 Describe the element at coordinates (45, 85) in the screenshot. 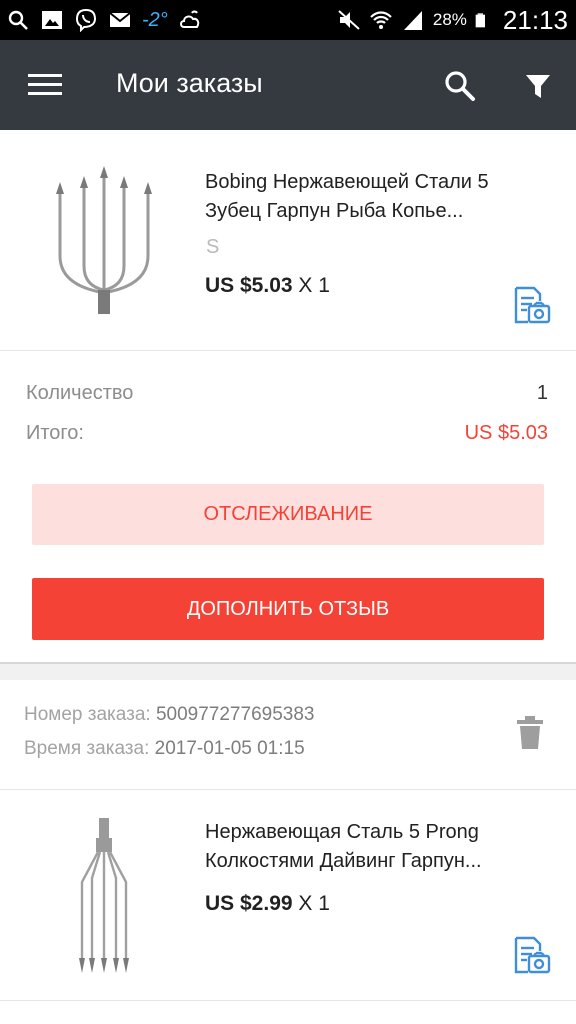

I see `menu-icon` at that location.